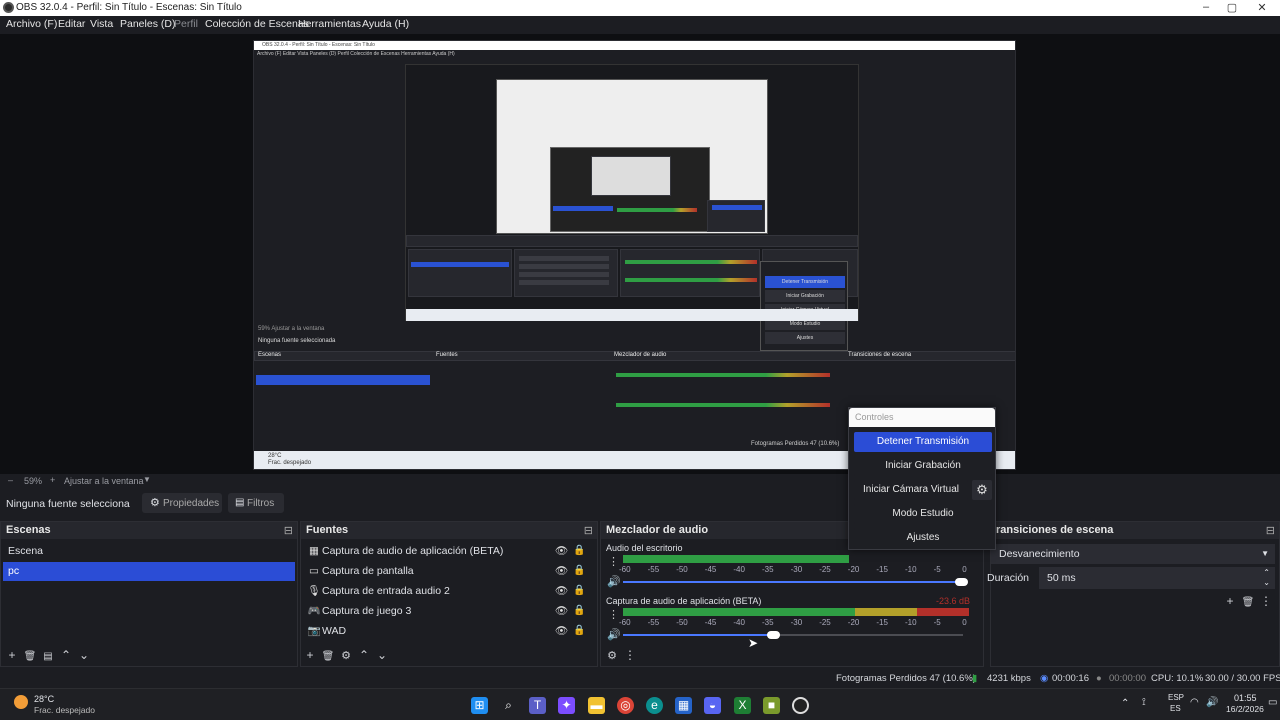 The height and width of the screenshot is (720, 1280). Describe the element at coordinates (911, 490) in the screenshot. I see `start-virtual-camera-button: Iniciar Cámara Virtual` at that location.